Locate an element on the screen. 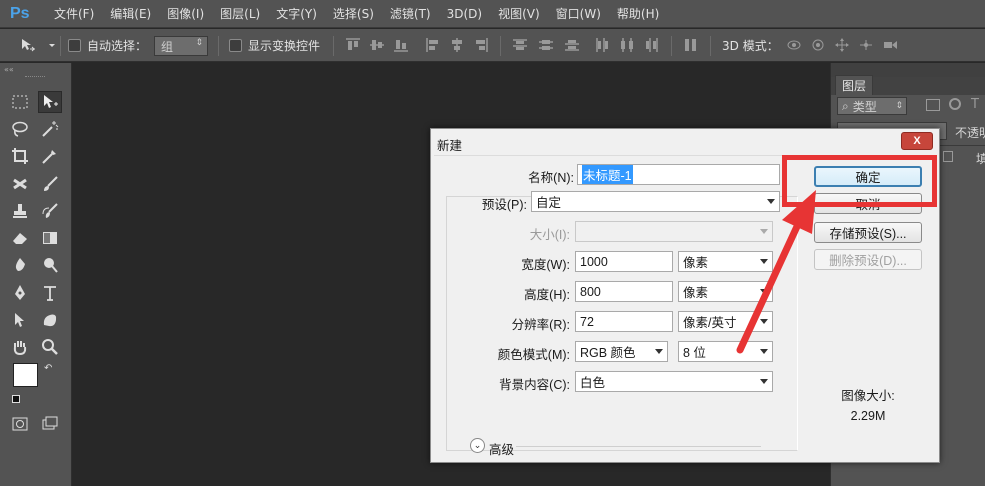 Image resolution: width=985 pixels, height=486 pixels. width-input: 1000 is located at coordinates (624, 261).